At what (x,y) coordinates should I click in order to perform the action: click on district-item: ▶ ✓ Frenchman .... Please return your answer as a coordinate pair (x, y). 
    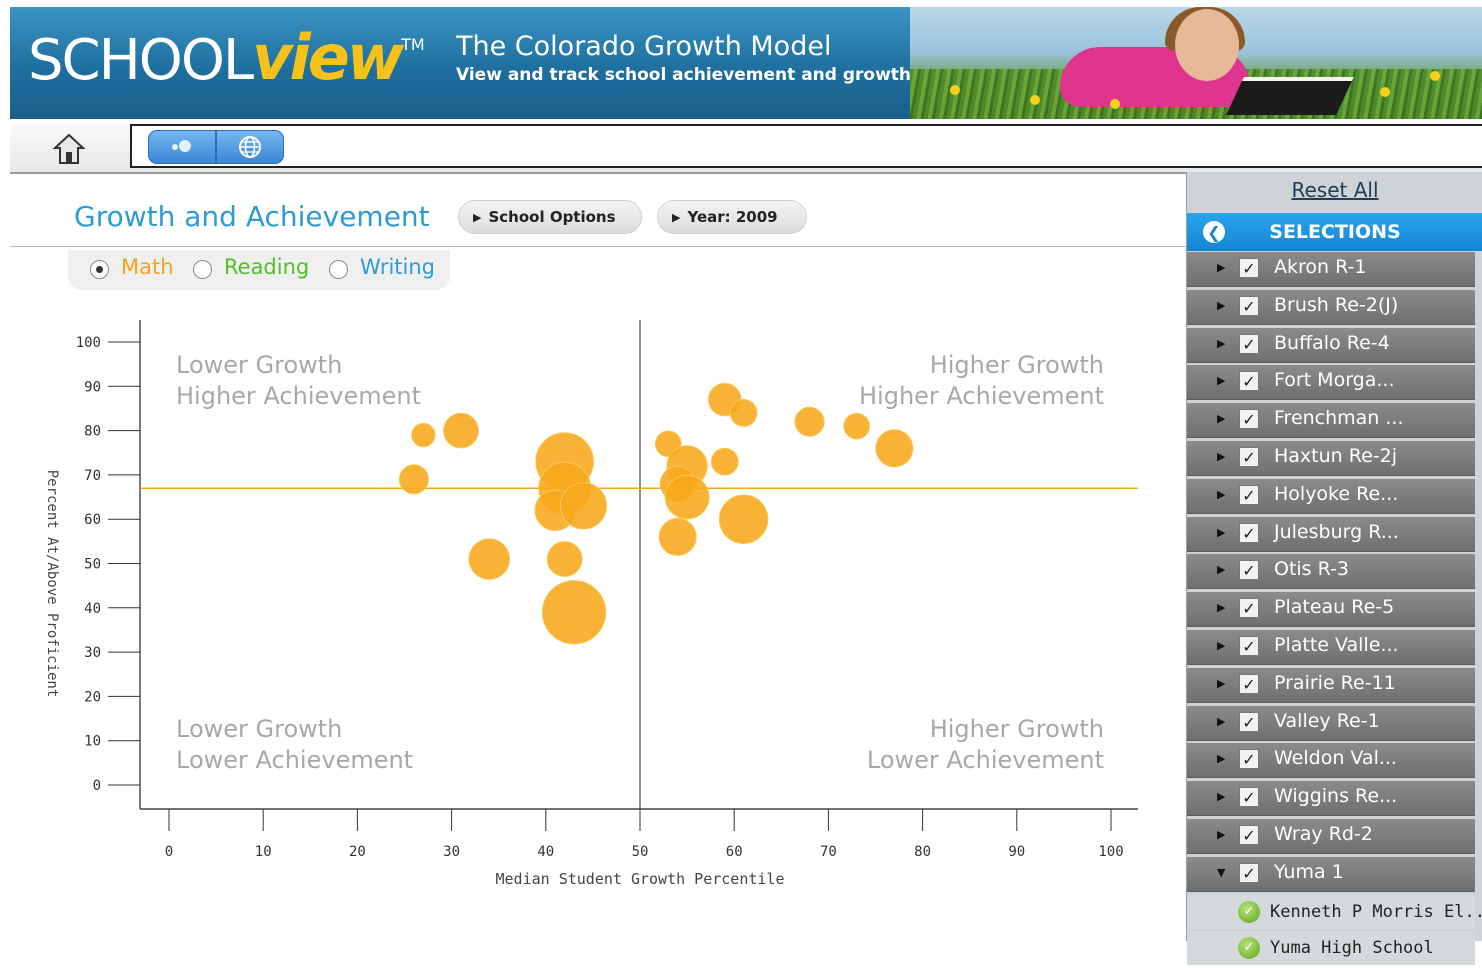
    Looking at the image, I should click on (1331, 421).